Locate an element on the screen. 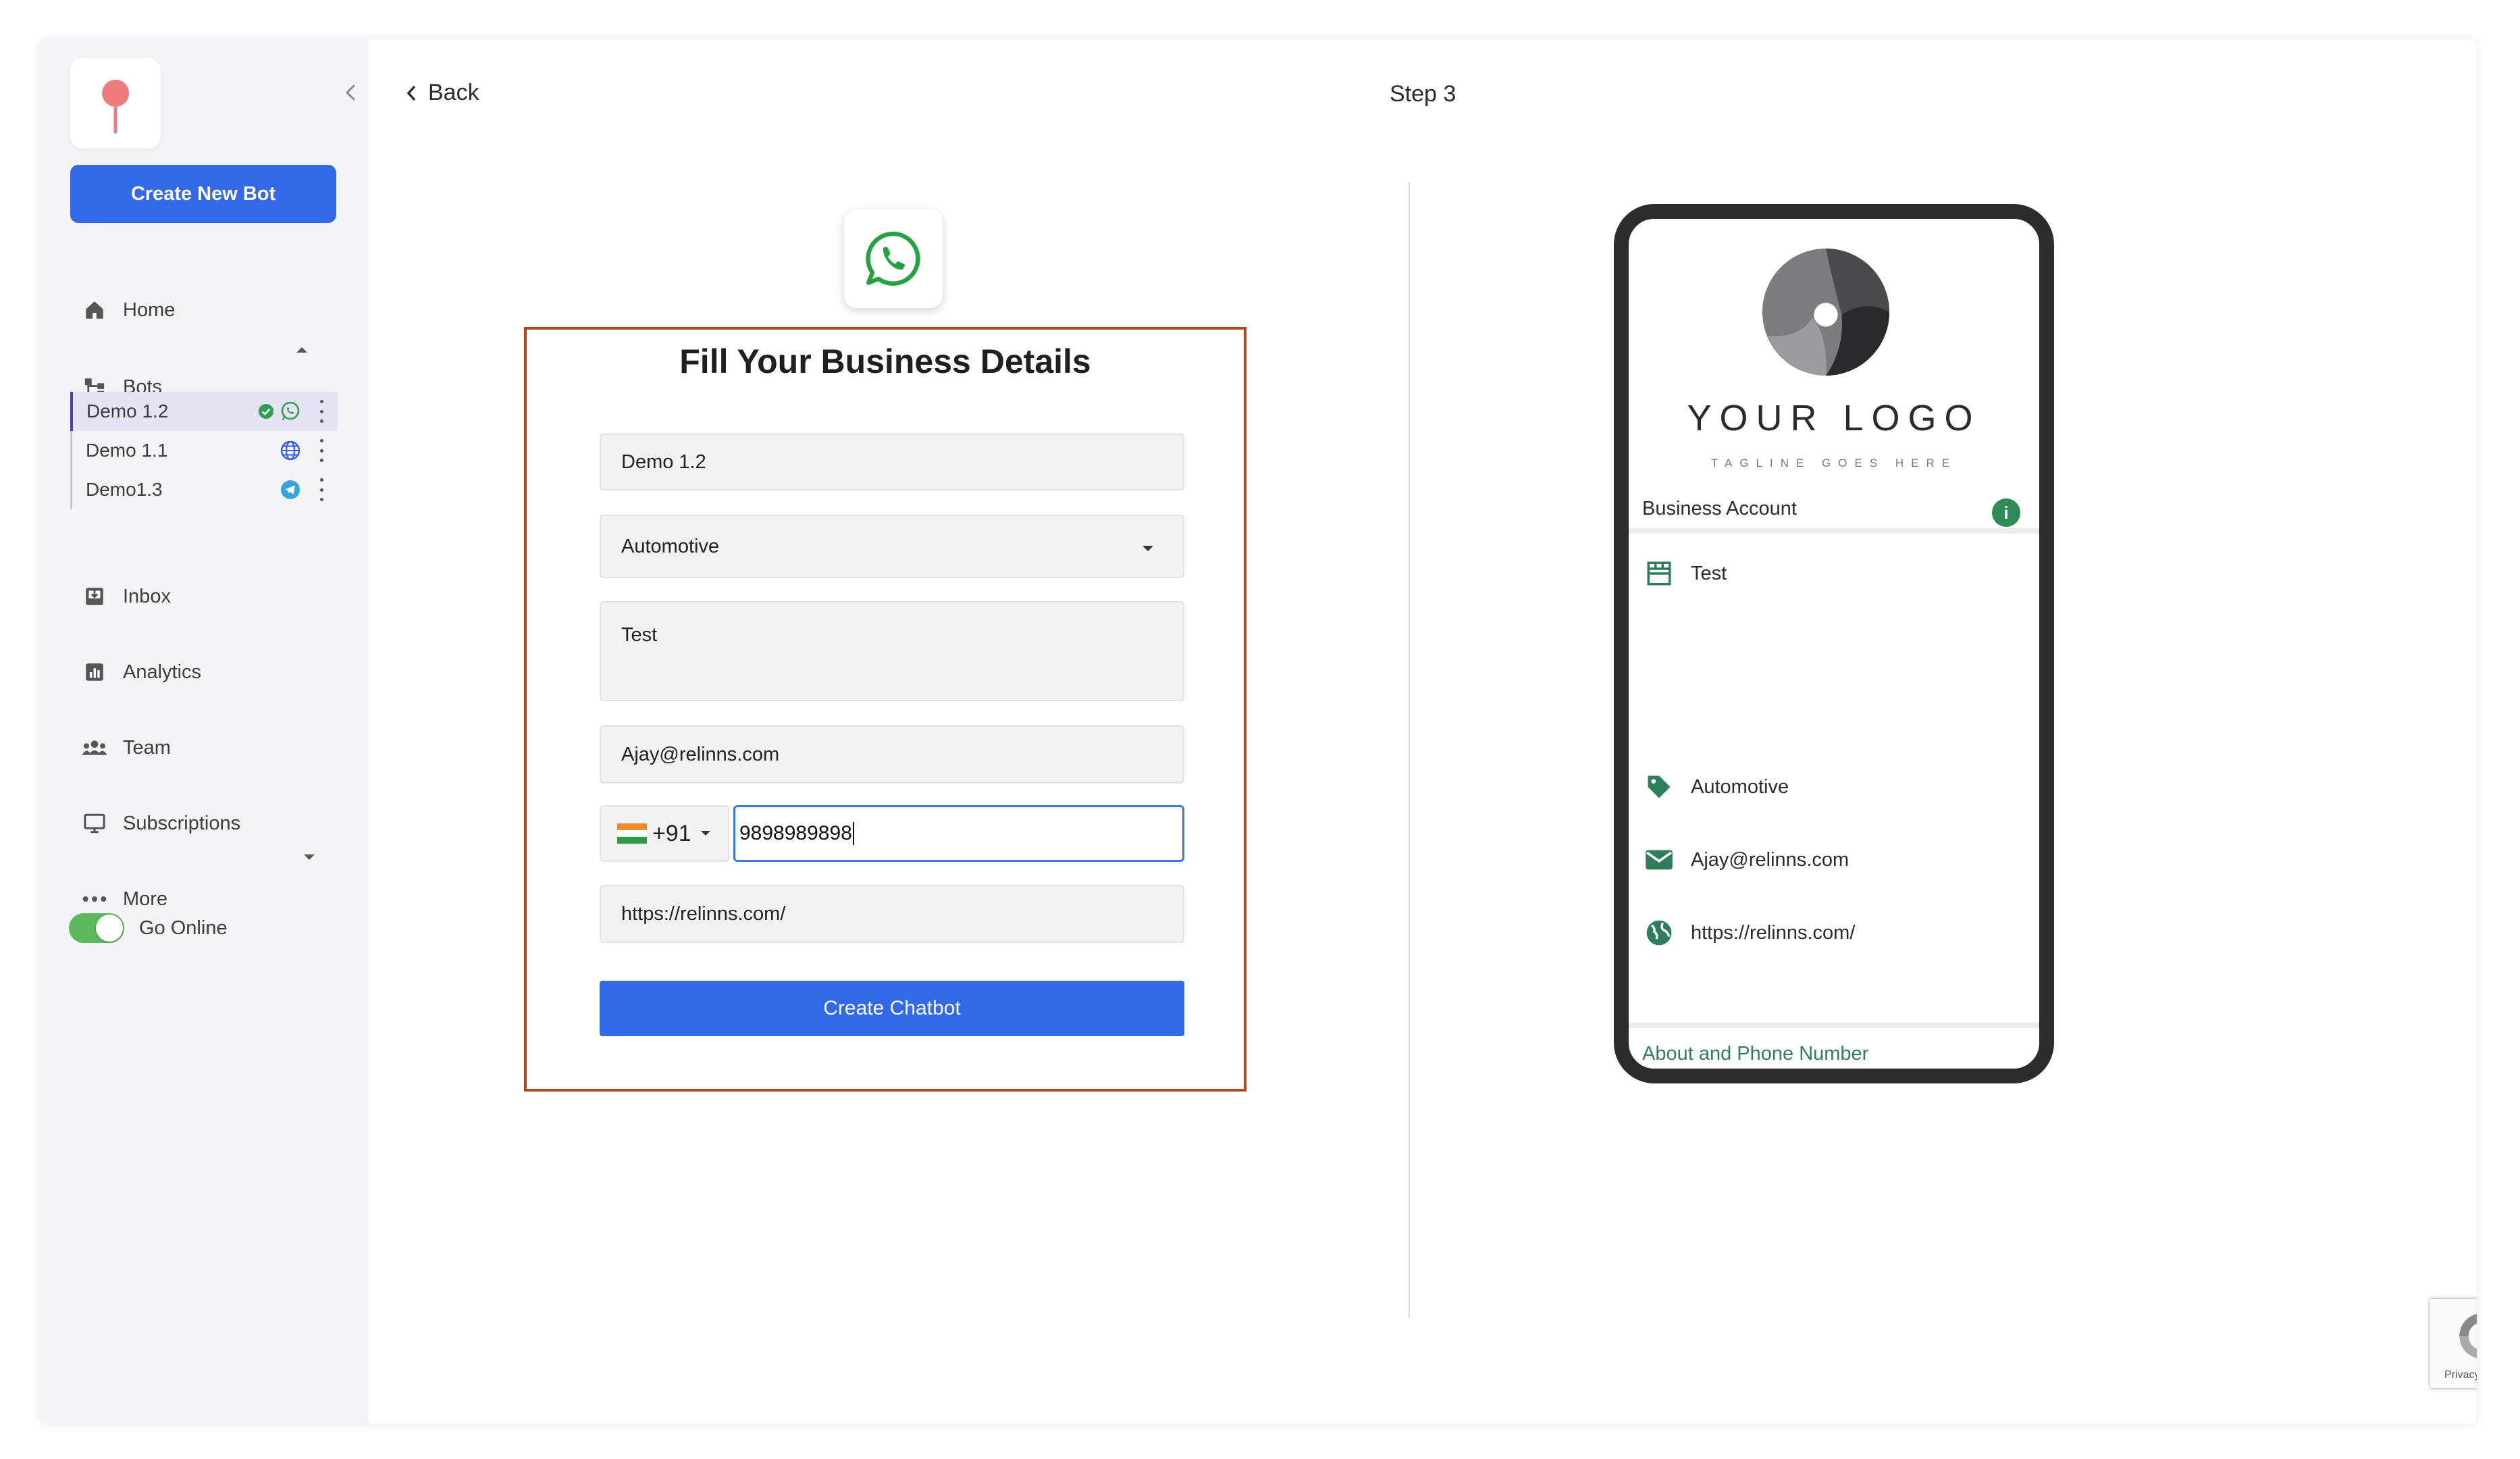  country-code-value: +91 is located at coordinates (671, 833).